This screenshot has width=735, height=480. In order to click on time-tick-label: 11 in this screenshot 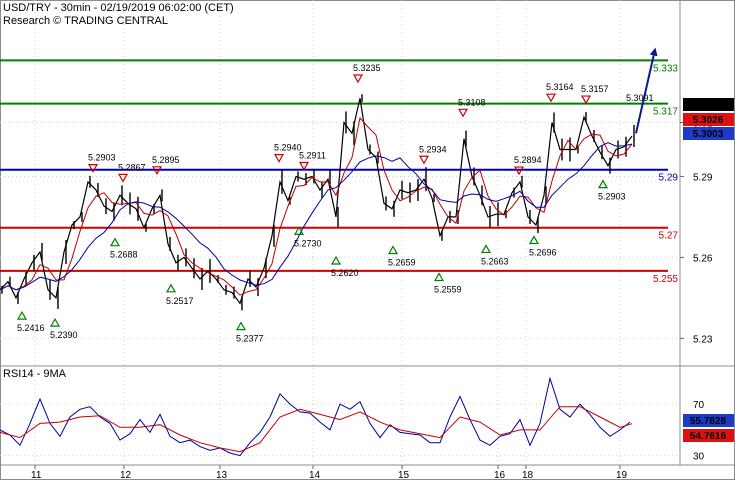, I will do `click(36, 475)`.